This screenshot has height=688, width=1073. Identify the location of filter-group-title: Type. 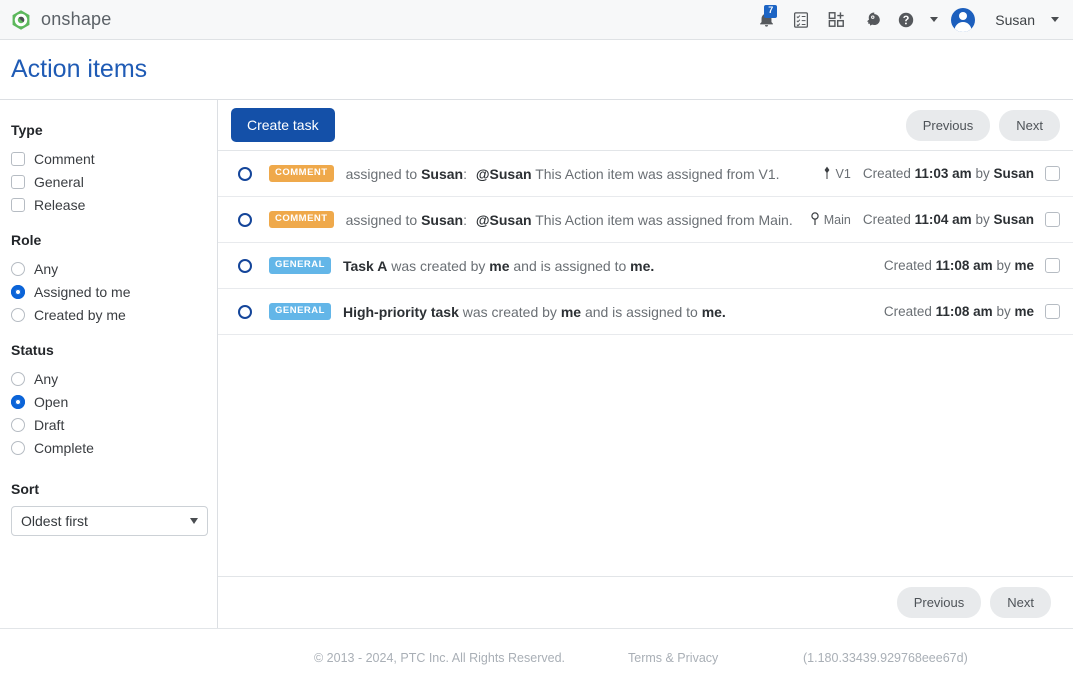
(27, 130).